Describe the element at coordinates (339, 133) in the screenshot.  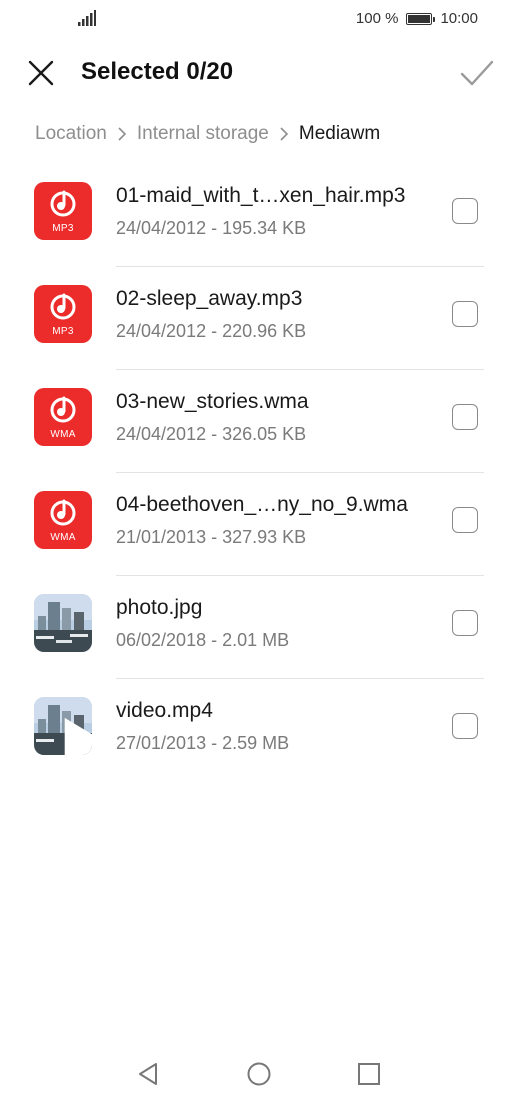
I see `breadcrumb-current-folder: Mediawm` at that location.